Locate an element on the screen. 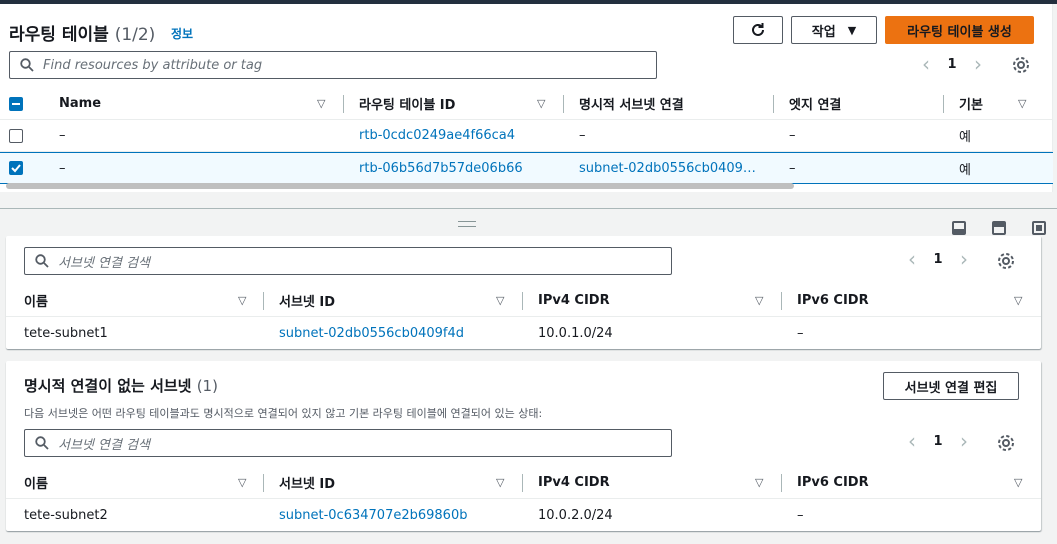 Image resolution: width=1057 pixels, height=544 pixels. subnet-id-link: subnet-02db0556cb0409f4d is located at coordinates (371, 333).